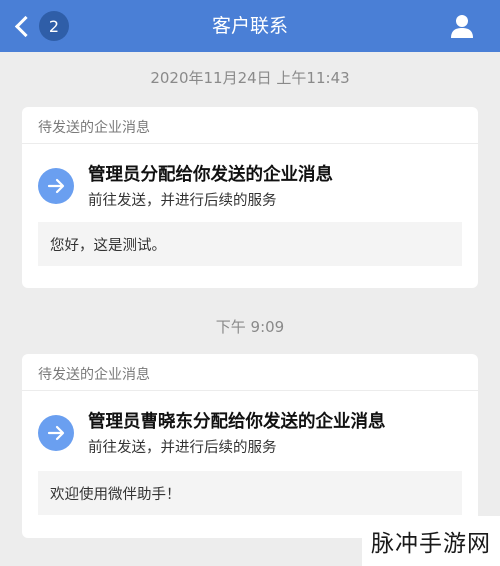 The height and width of the screenshot is (566, 500). I want to click on card-title: 管理员曹晓东分配给你发送的企业消息, so click(237, 422).